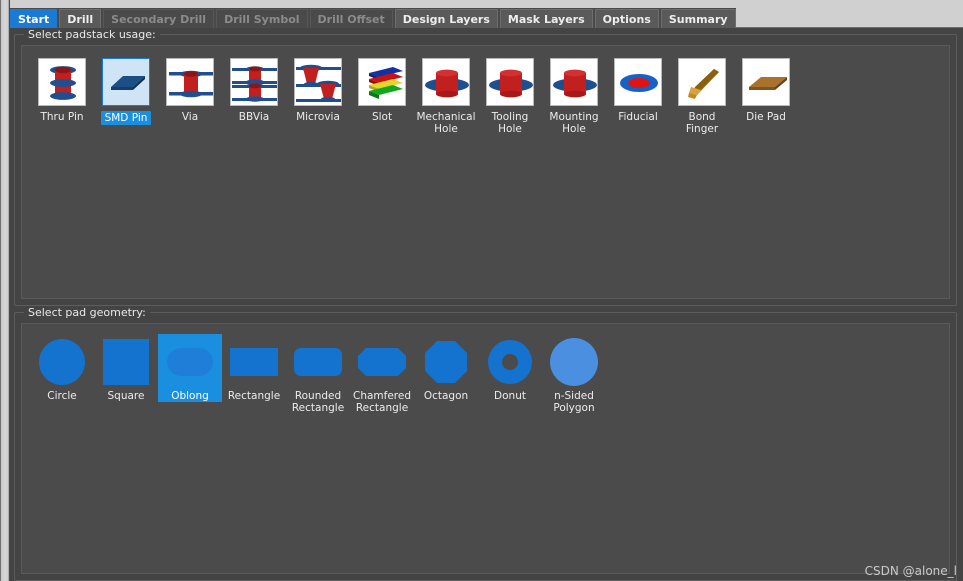  What do you see at coordinates (80, 18) in the screenshot?
I see `tab-drill: Drill` at bounding box center [80, 18].